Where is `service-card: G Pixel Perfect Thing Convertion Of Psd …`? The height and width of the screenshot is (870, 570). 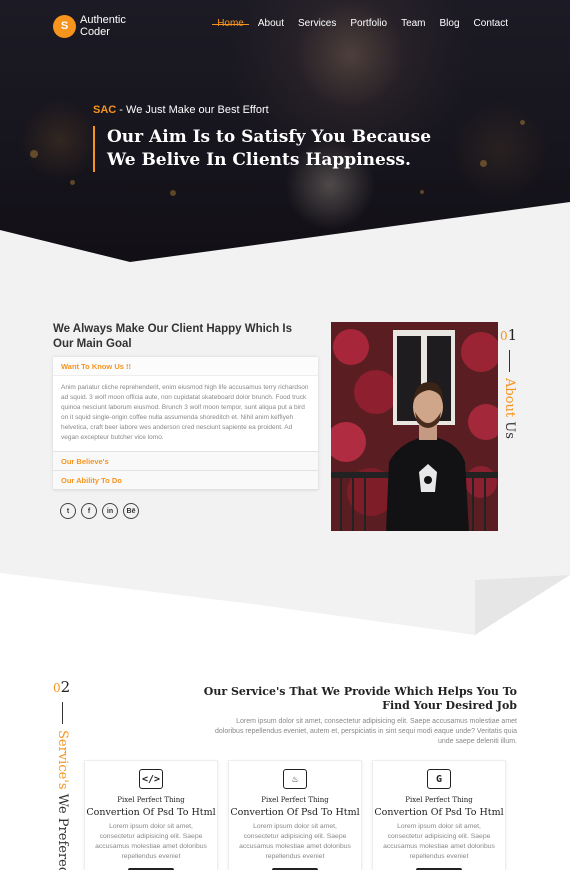
service-card: G Pixel Perfect Thing Convertion Of Psd … is located at coordinates (439, 815).